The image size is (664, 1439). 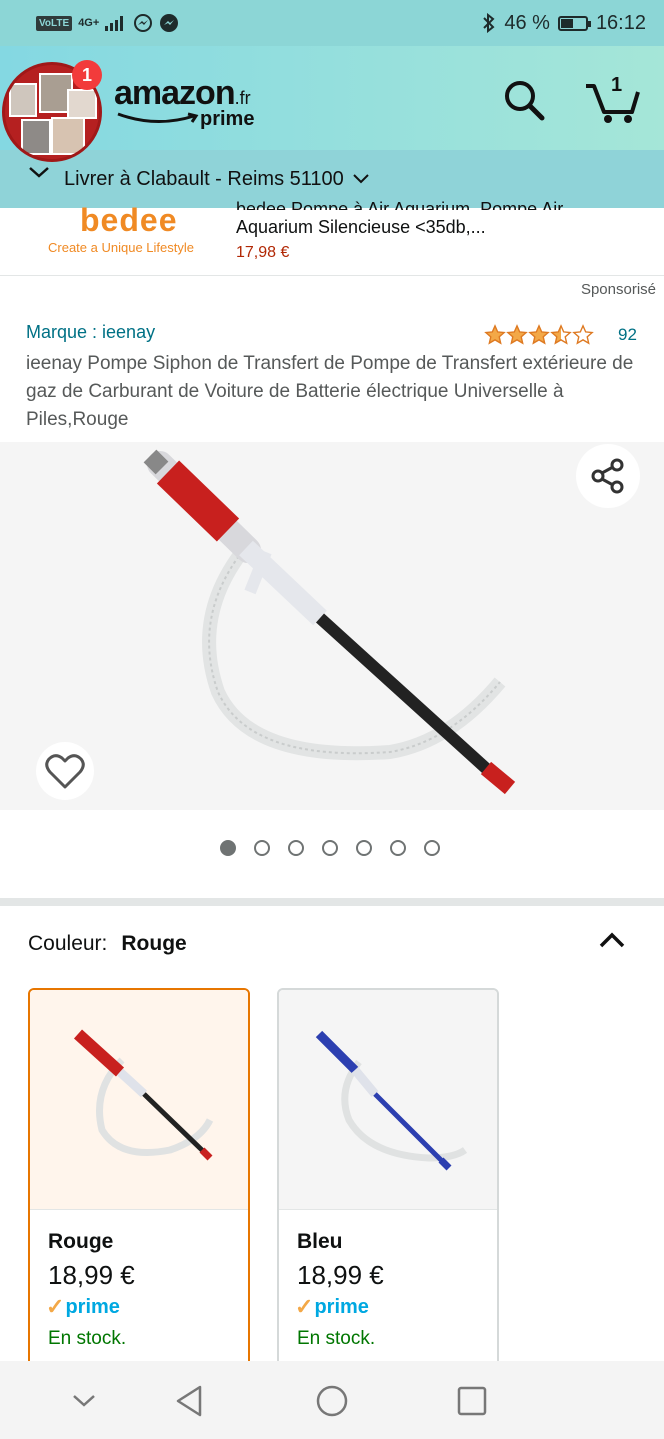 I want to click on nav-home-button, so click(x=332, y=1401).